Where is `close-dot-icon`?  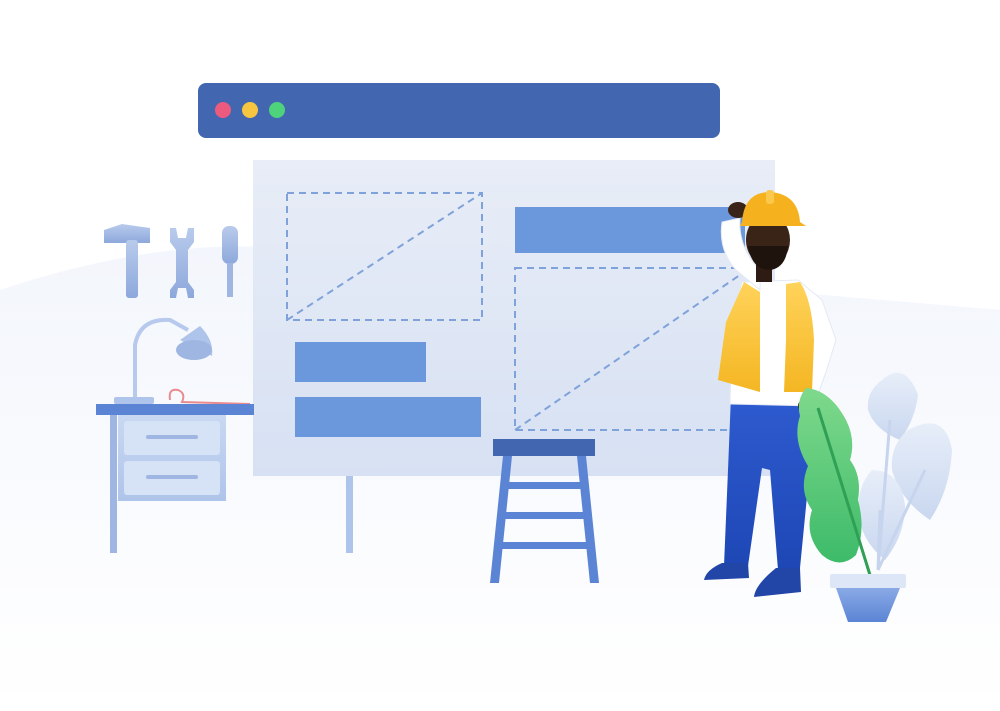
close-dot-icon is located at coordinates (223, 110).